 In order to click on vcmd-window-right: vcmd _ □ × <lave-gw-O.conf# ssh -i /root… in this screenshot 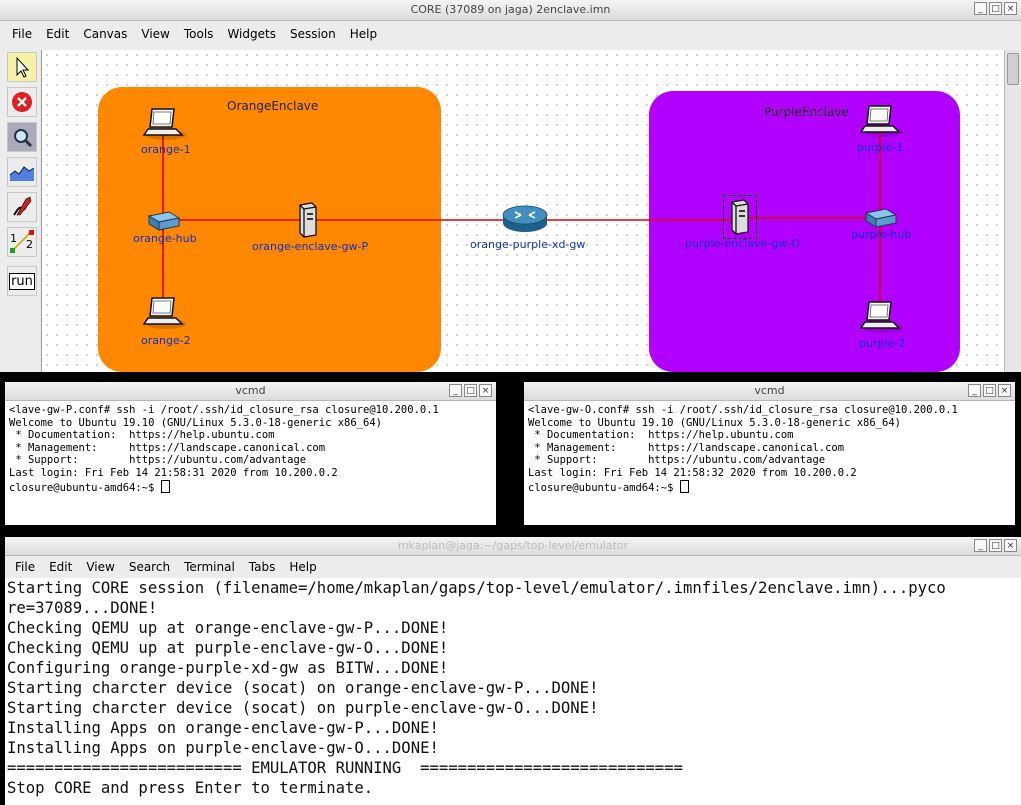, I will do `click(769, 453)`.